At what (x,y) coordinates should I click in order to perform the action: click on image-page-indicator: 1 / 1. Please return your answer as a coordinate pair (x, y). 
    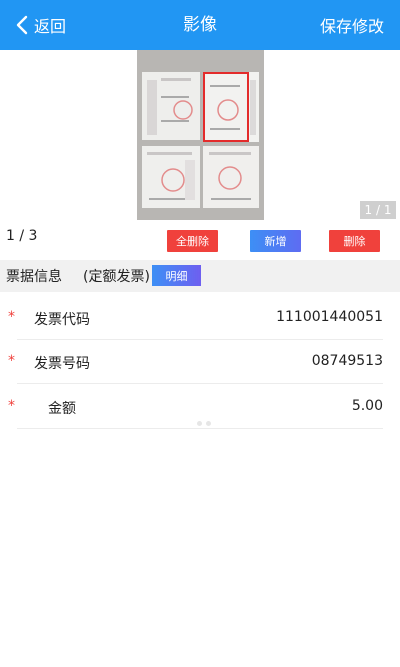
    Looking at the image, I should click on (378, 210).